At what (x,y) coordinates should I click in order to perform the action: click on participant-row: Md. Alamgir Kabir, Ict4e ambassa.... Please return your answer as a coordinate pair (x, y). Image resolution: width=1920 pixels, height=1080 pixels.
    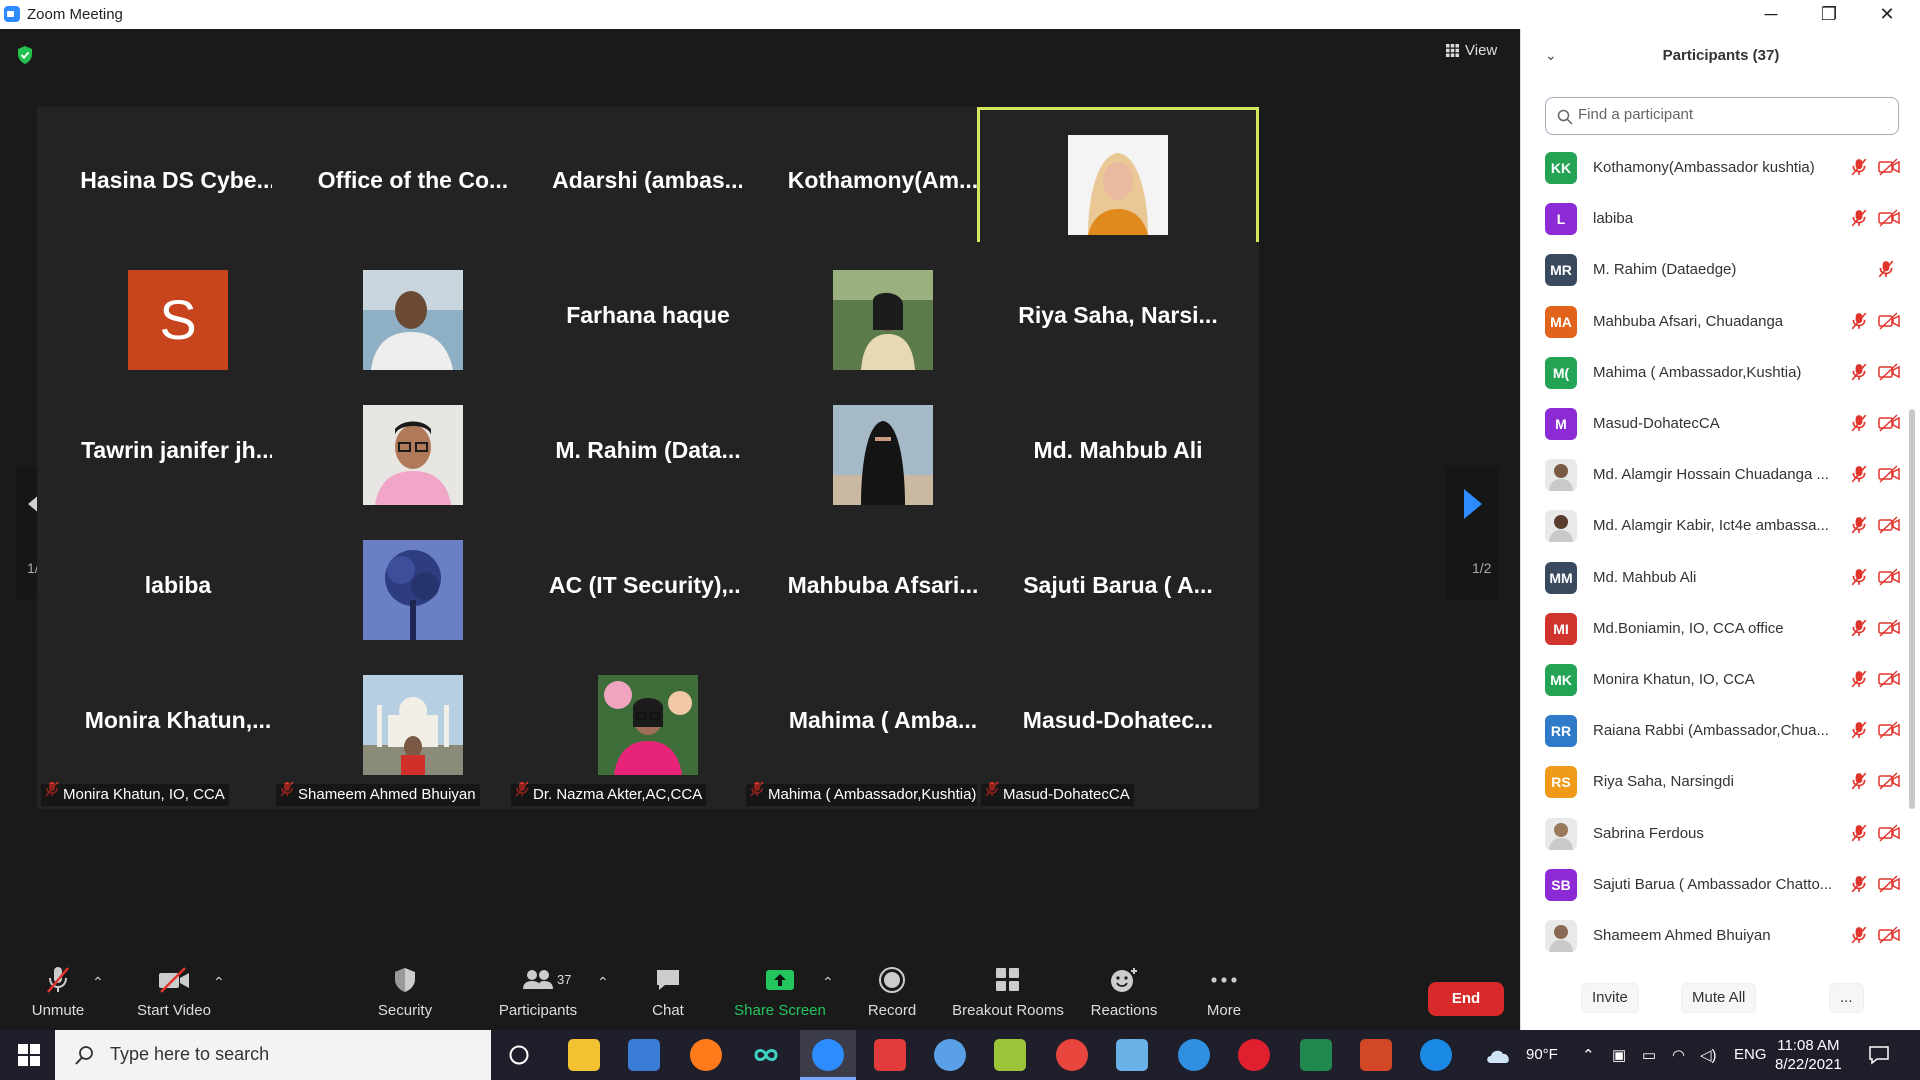
    Looking at the image, I should click on (1716, 527).